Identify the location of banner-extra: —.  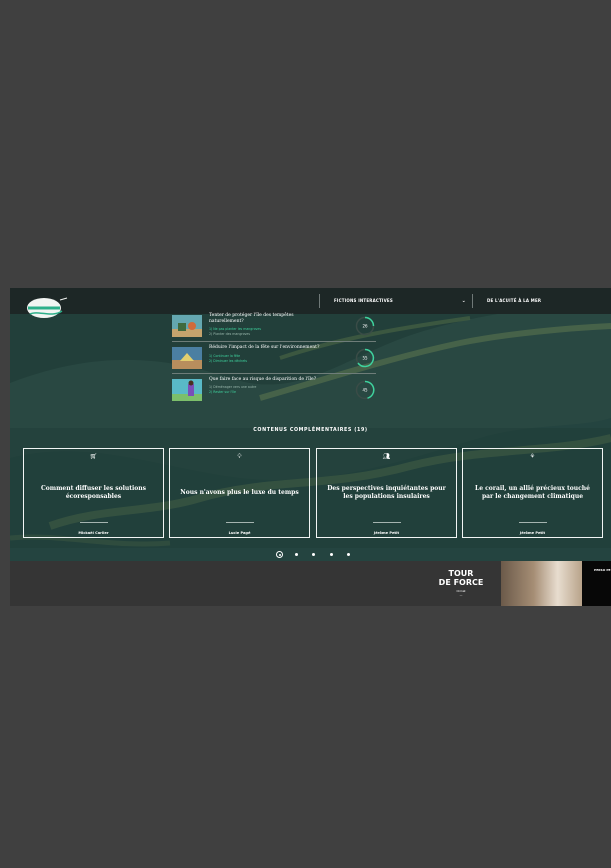
(461, 595).